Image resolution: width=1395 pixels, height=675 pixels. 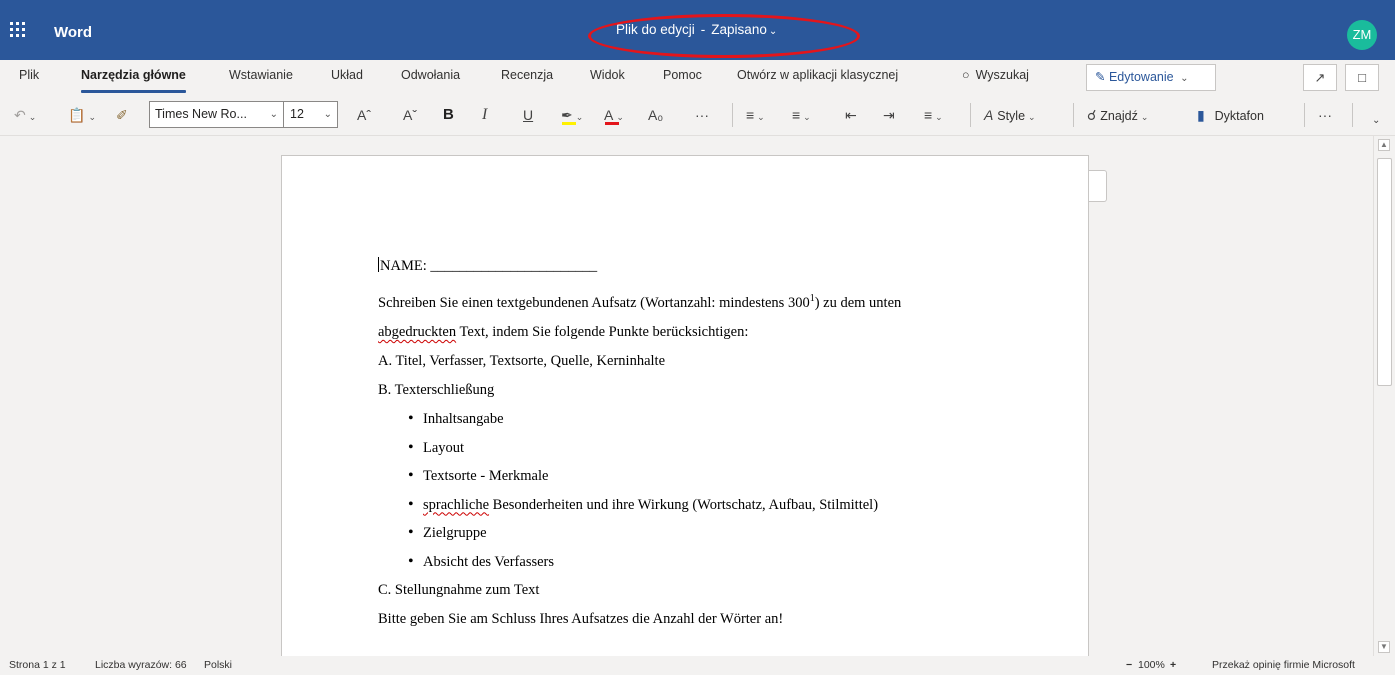 I want to click on search-icon: ☌, so click(x=1092, y=115).